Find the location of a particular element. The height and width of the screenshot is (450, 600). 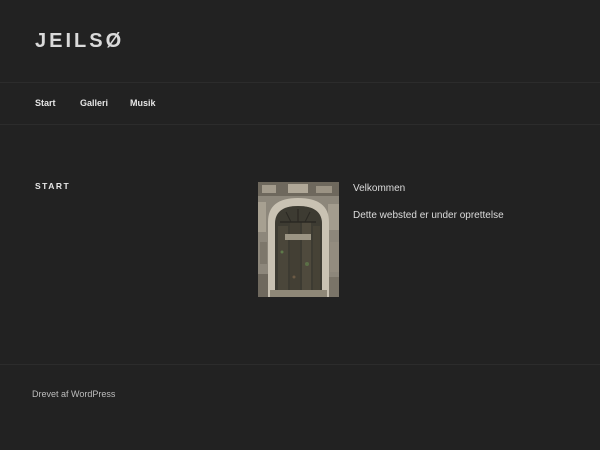

wordpress-credit-link: Drevet af WordPress is located at coordinates (73, 394).